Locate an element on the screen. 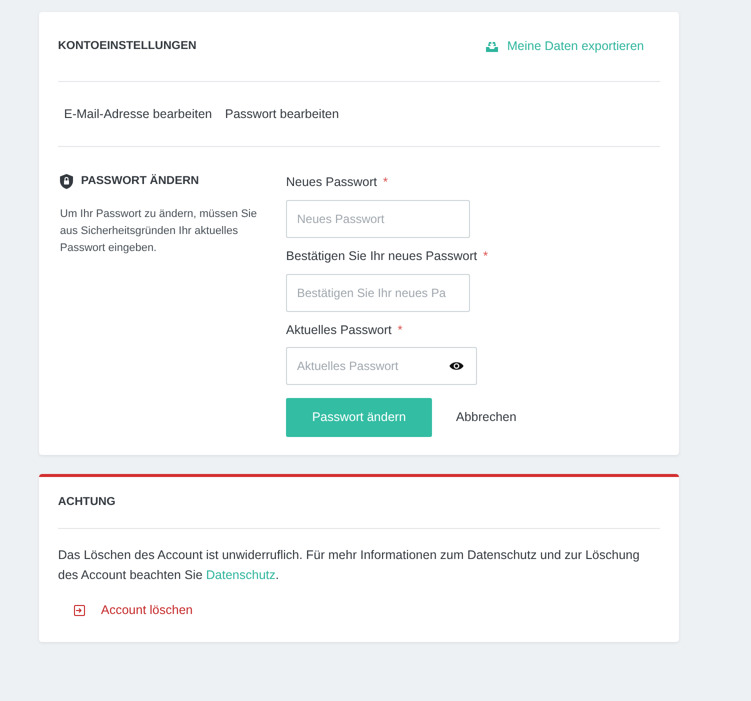 This screenshot has width=751, height=701. password-field: Aktuelles Passwort is located at coordinates (381, 366).